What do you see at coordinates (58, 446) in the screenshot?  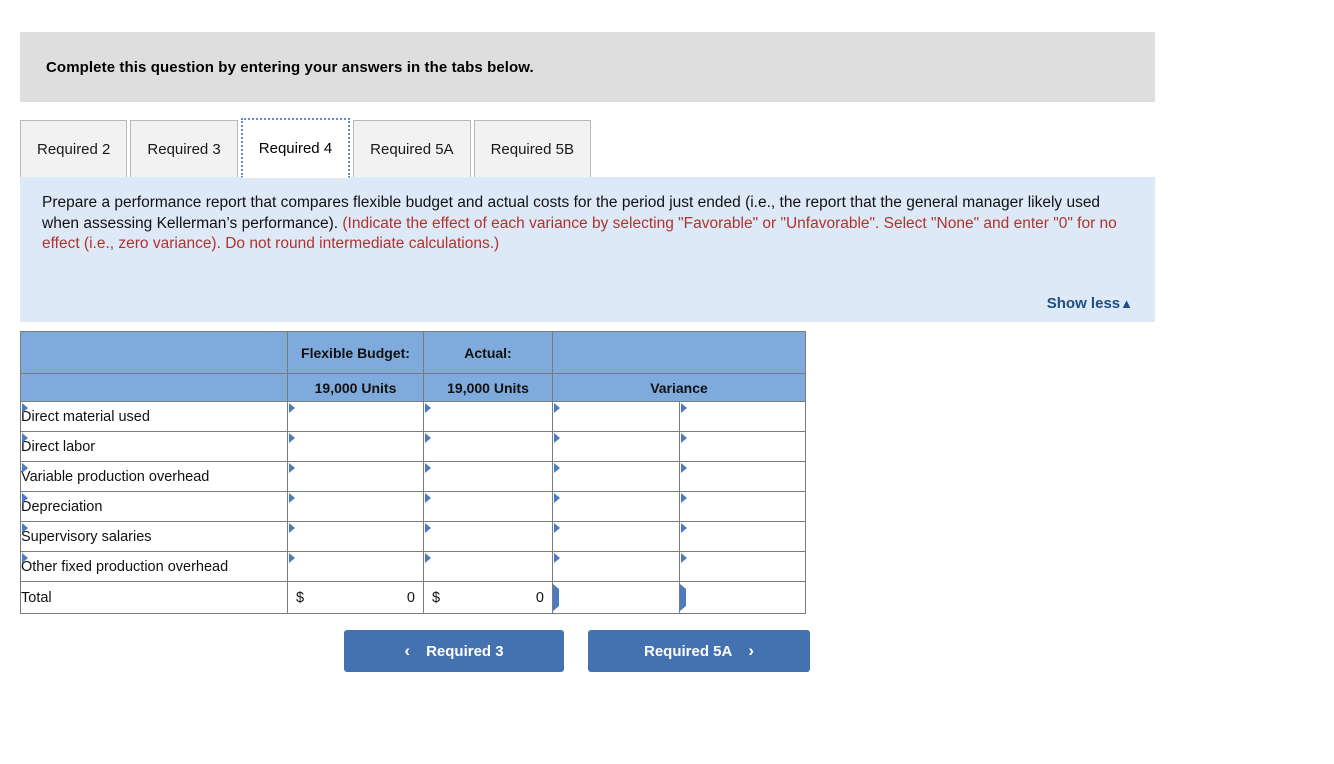 I see `row-label-text: Direct labor` at bounding box center [58, 446].